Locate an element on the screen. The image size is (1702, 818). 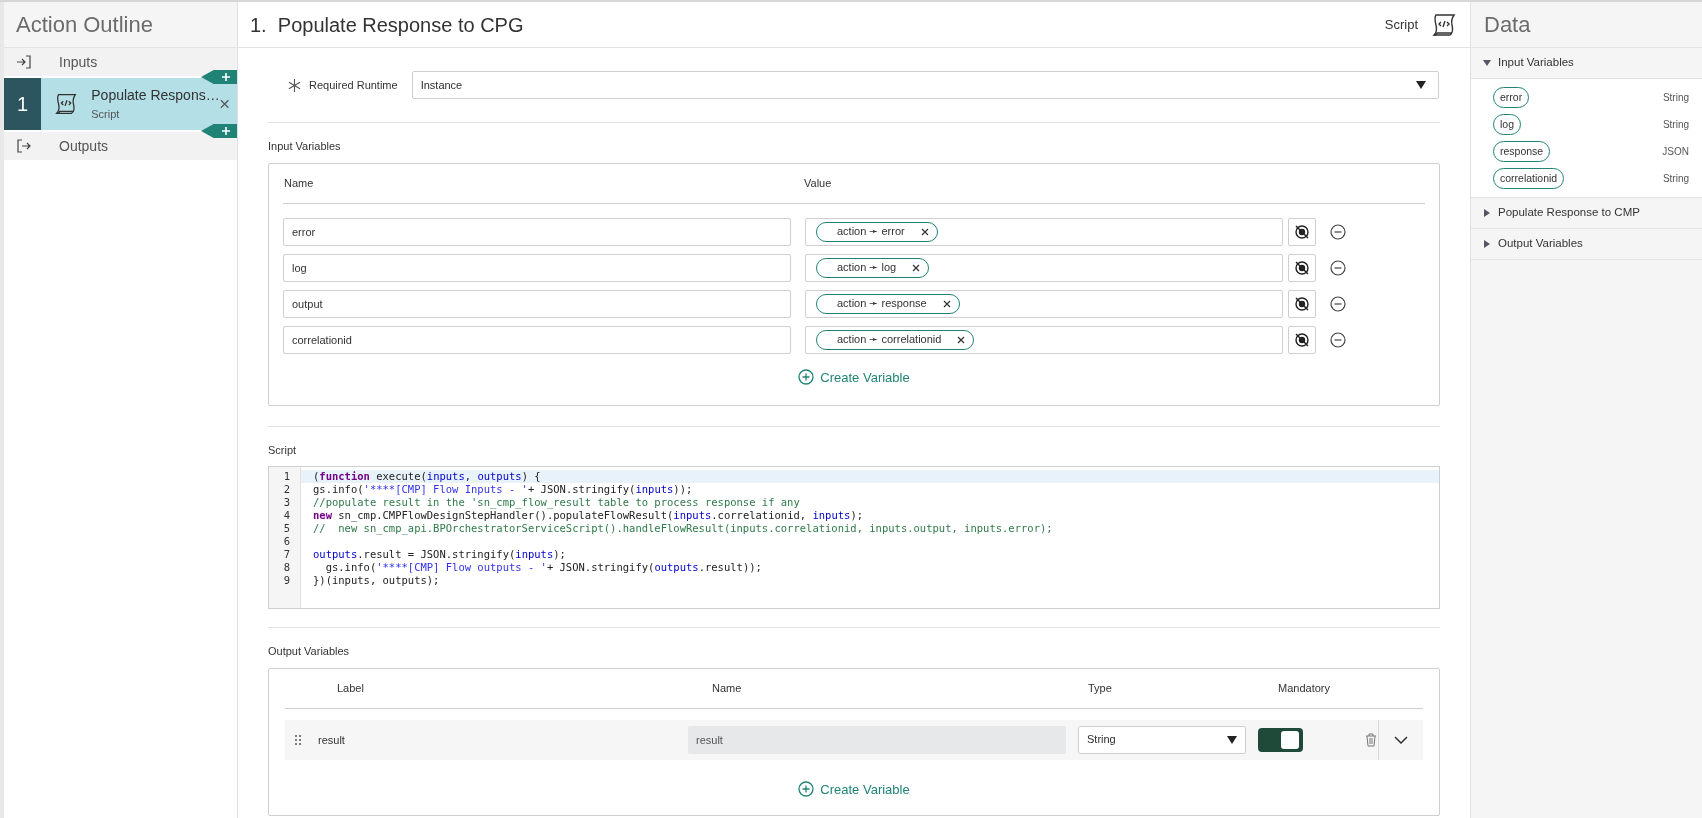
trash-icon is located at coordinates (1371, 739).